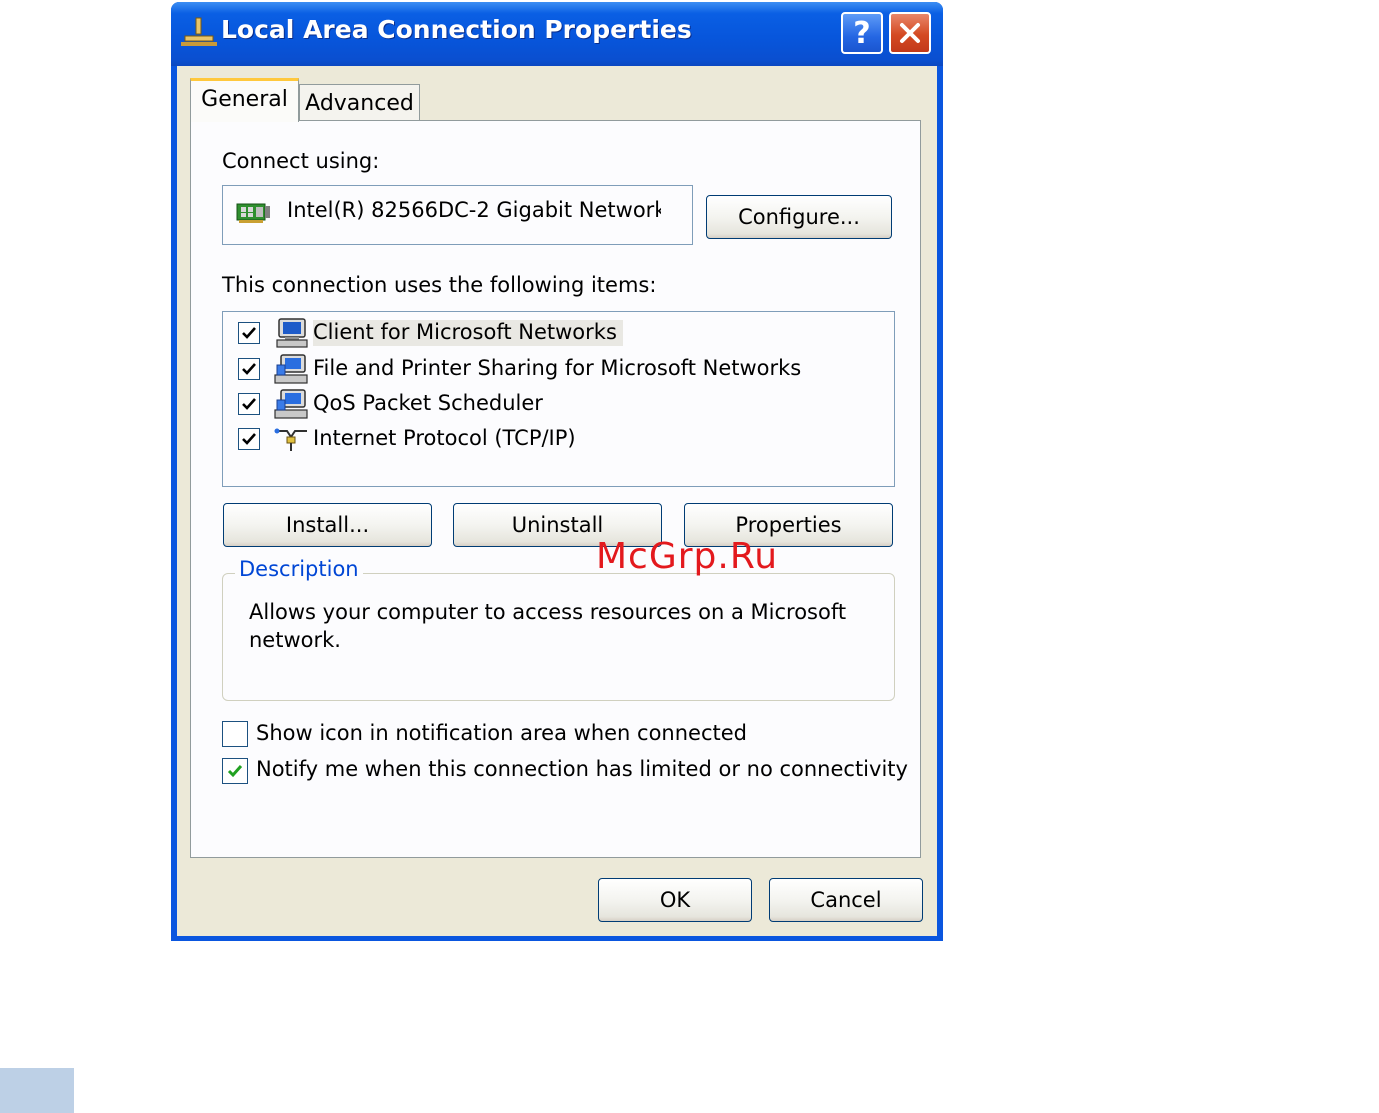 This screenshot has width=1379, height=1113. I want to click on tab-advanced: Advanced, so click(359, 103).